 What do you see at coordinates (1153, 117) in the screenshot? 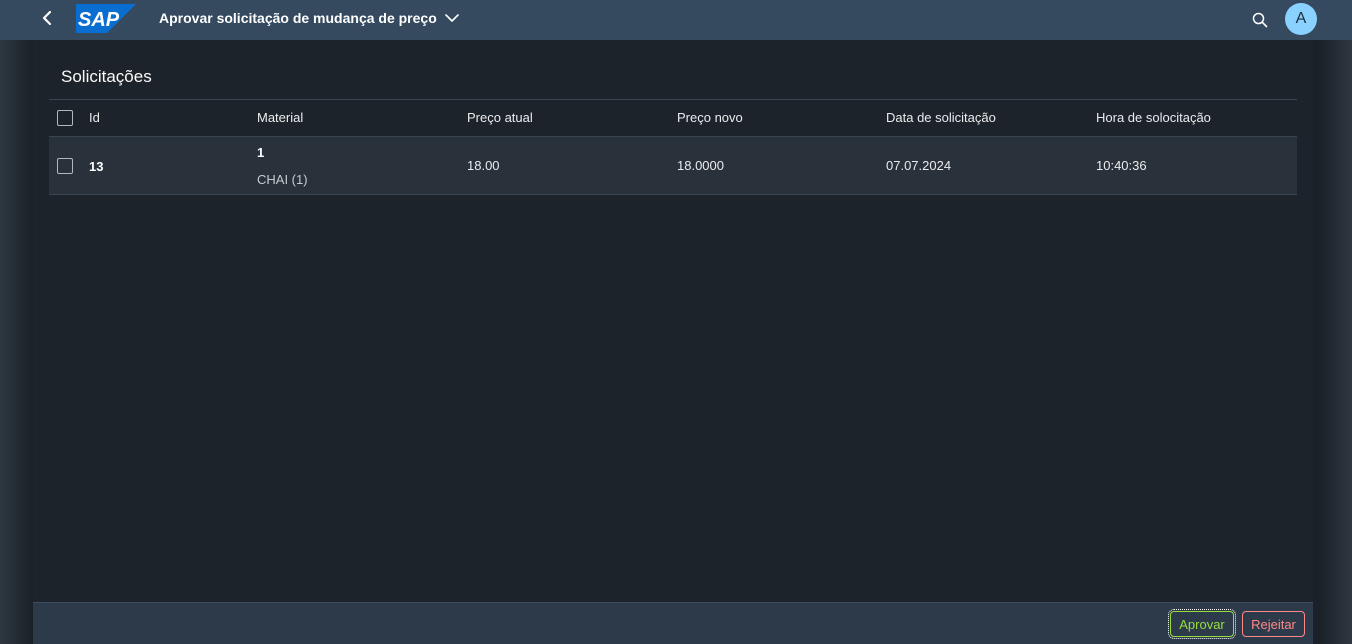
I see `column-header-hora: Hora de solocitação` at bounding box center [1153, 117].